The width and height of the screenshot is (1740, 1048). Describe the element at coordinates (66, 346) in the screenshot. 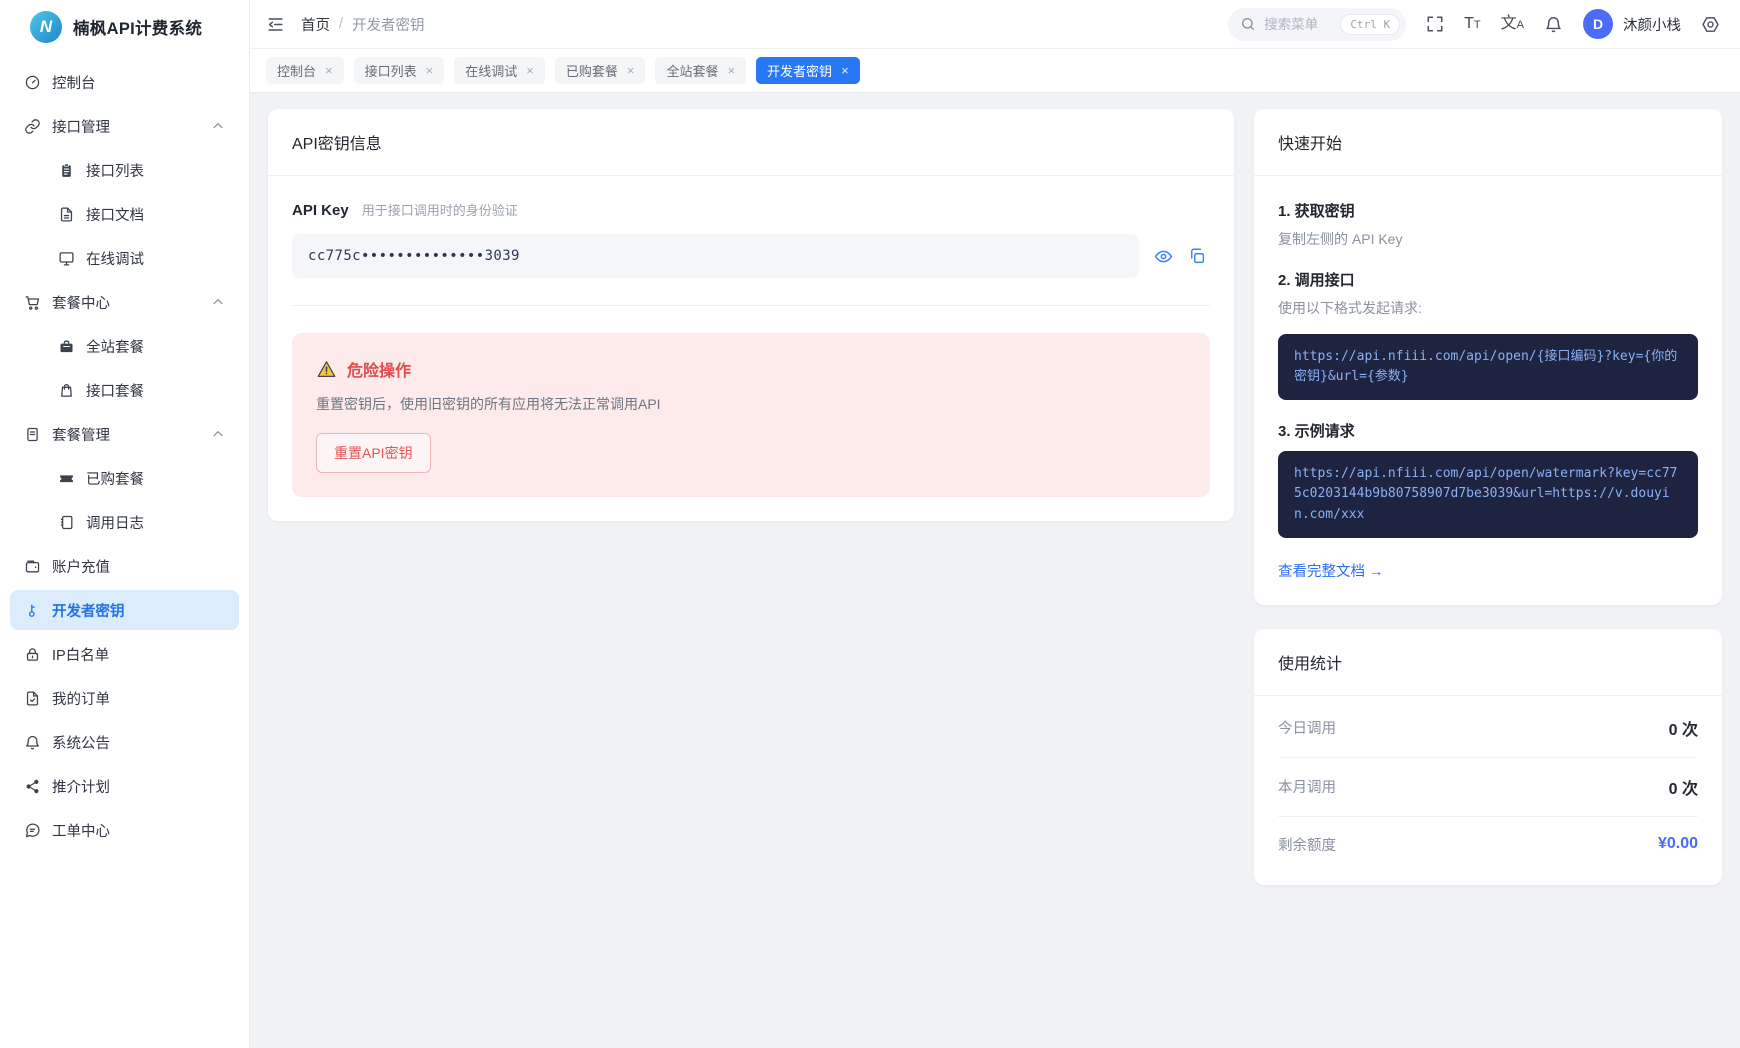

I see `briefcase-icon` at that location.